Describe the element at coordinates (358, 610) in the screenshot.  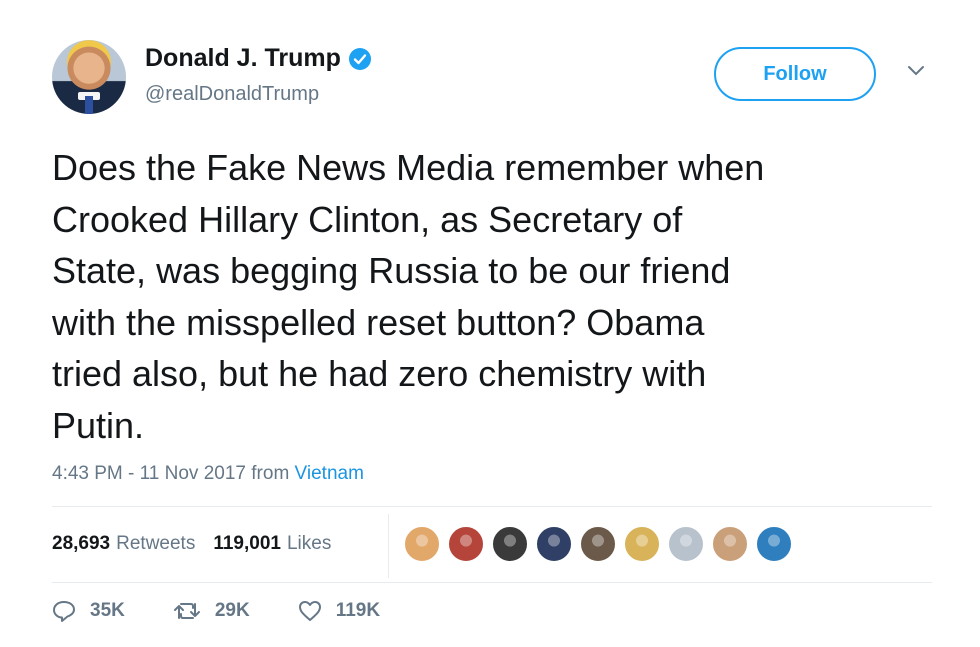
I see `like-count: 119K` at that location.